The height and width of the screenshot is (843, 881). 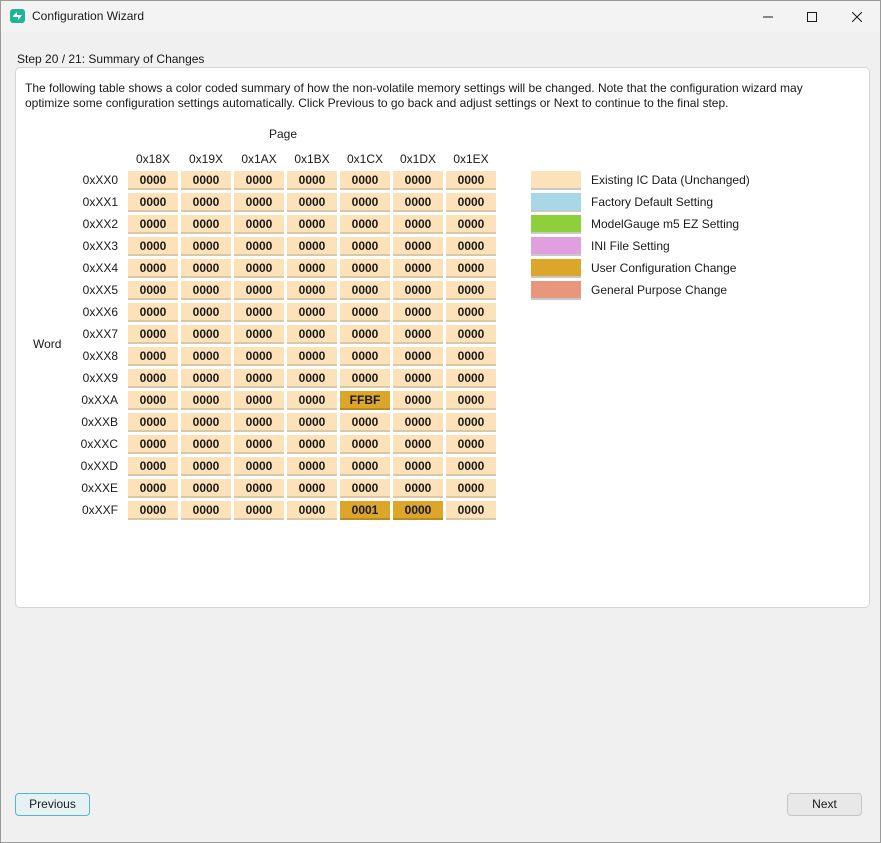 I want to click on legend-label-user: User Configuration Change, so click(x=664, y=268).